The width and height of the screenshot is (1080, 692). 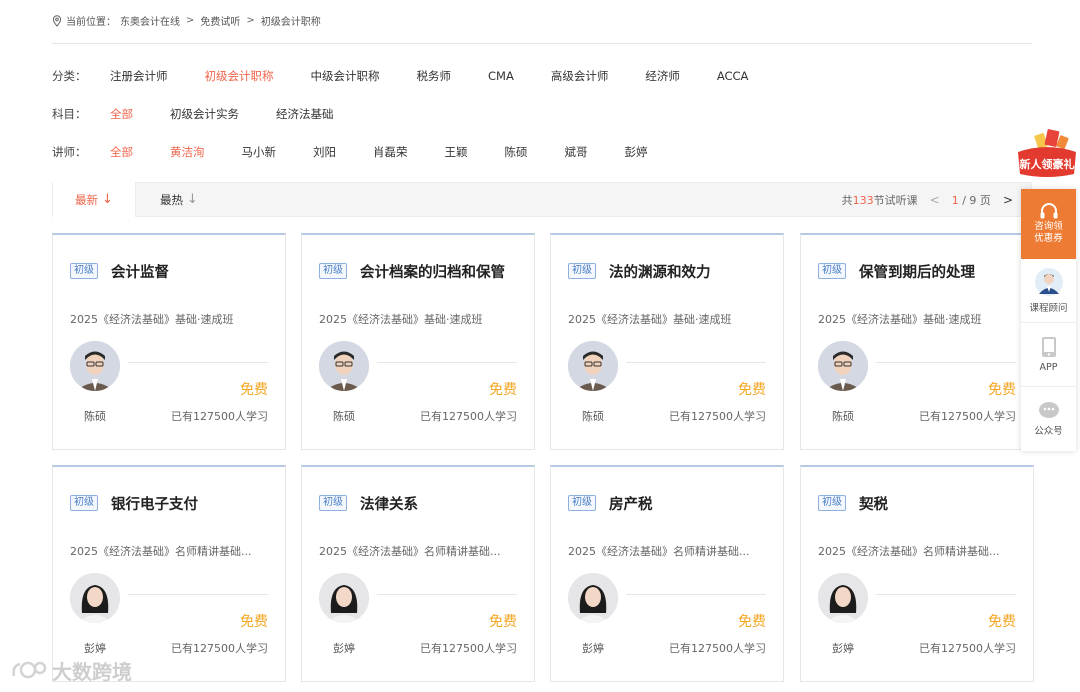 I want to click on teacher-option-xiao: 肖磊荣, so click(x=390, y=152).